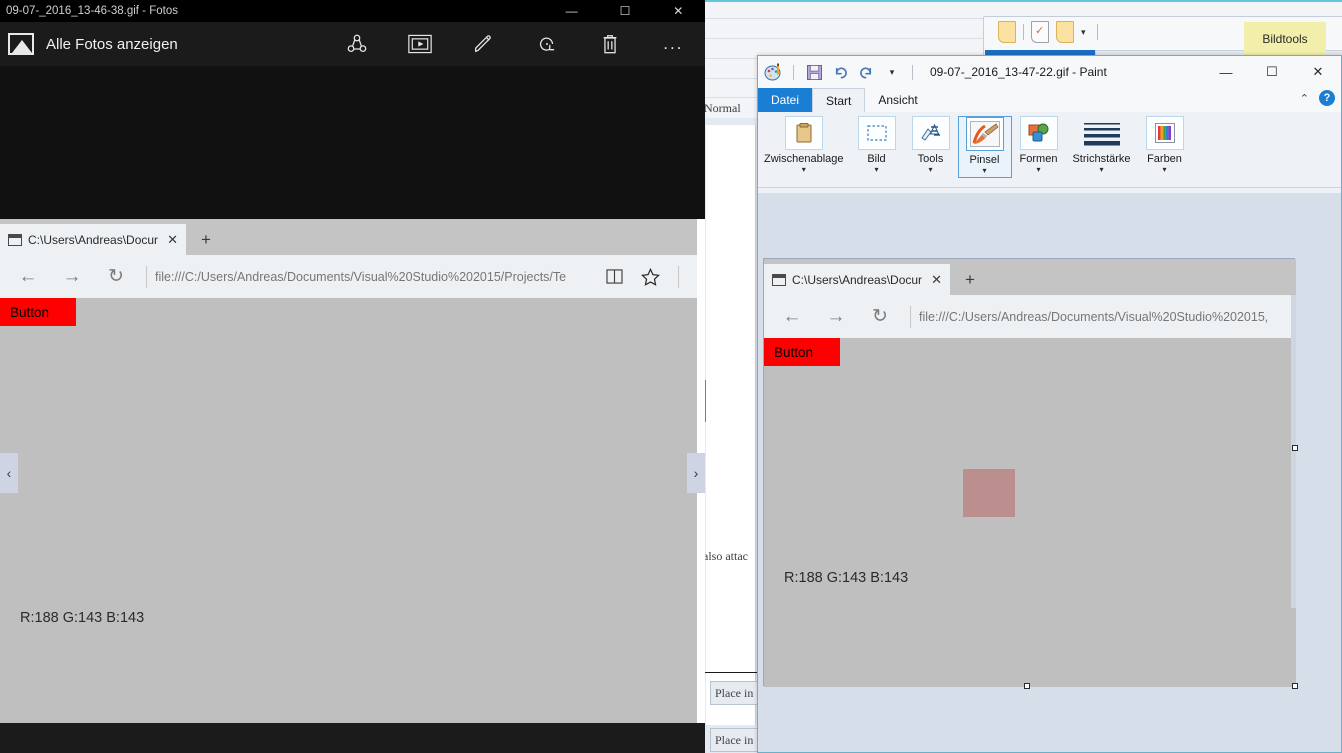  What do you see at coordinates (1049, 72) in the screenshot?
I see `paint-title-bar: ▾ 09-07-_2016_13-47-22.gif - Paint — ☐ ✕` at bounding box center [1049, 72].